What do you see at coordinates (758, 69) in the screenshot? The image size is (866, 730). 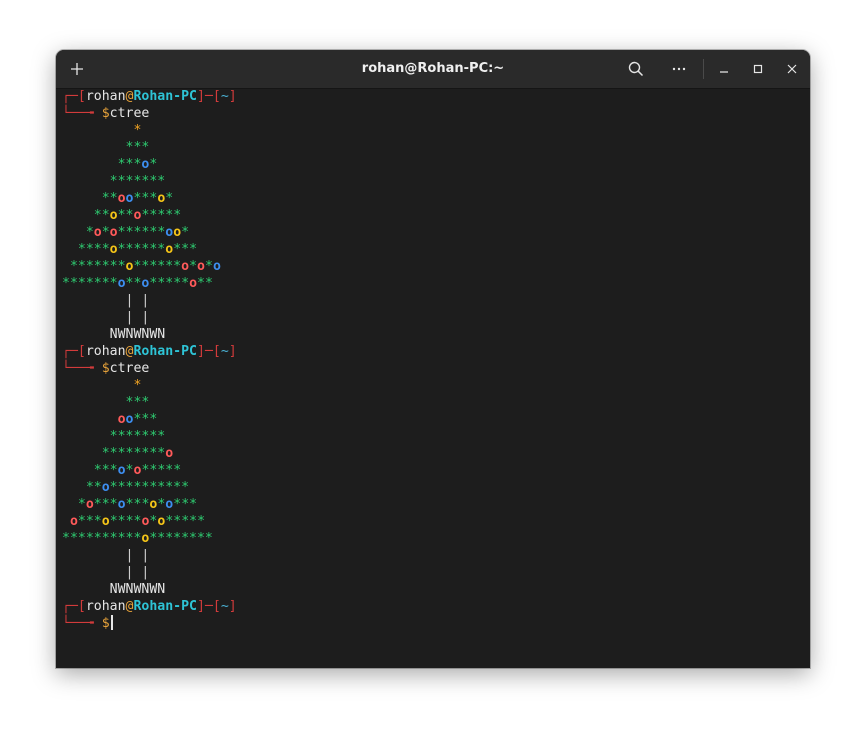 I see `maximize-button` at bounding box center [758, 69].